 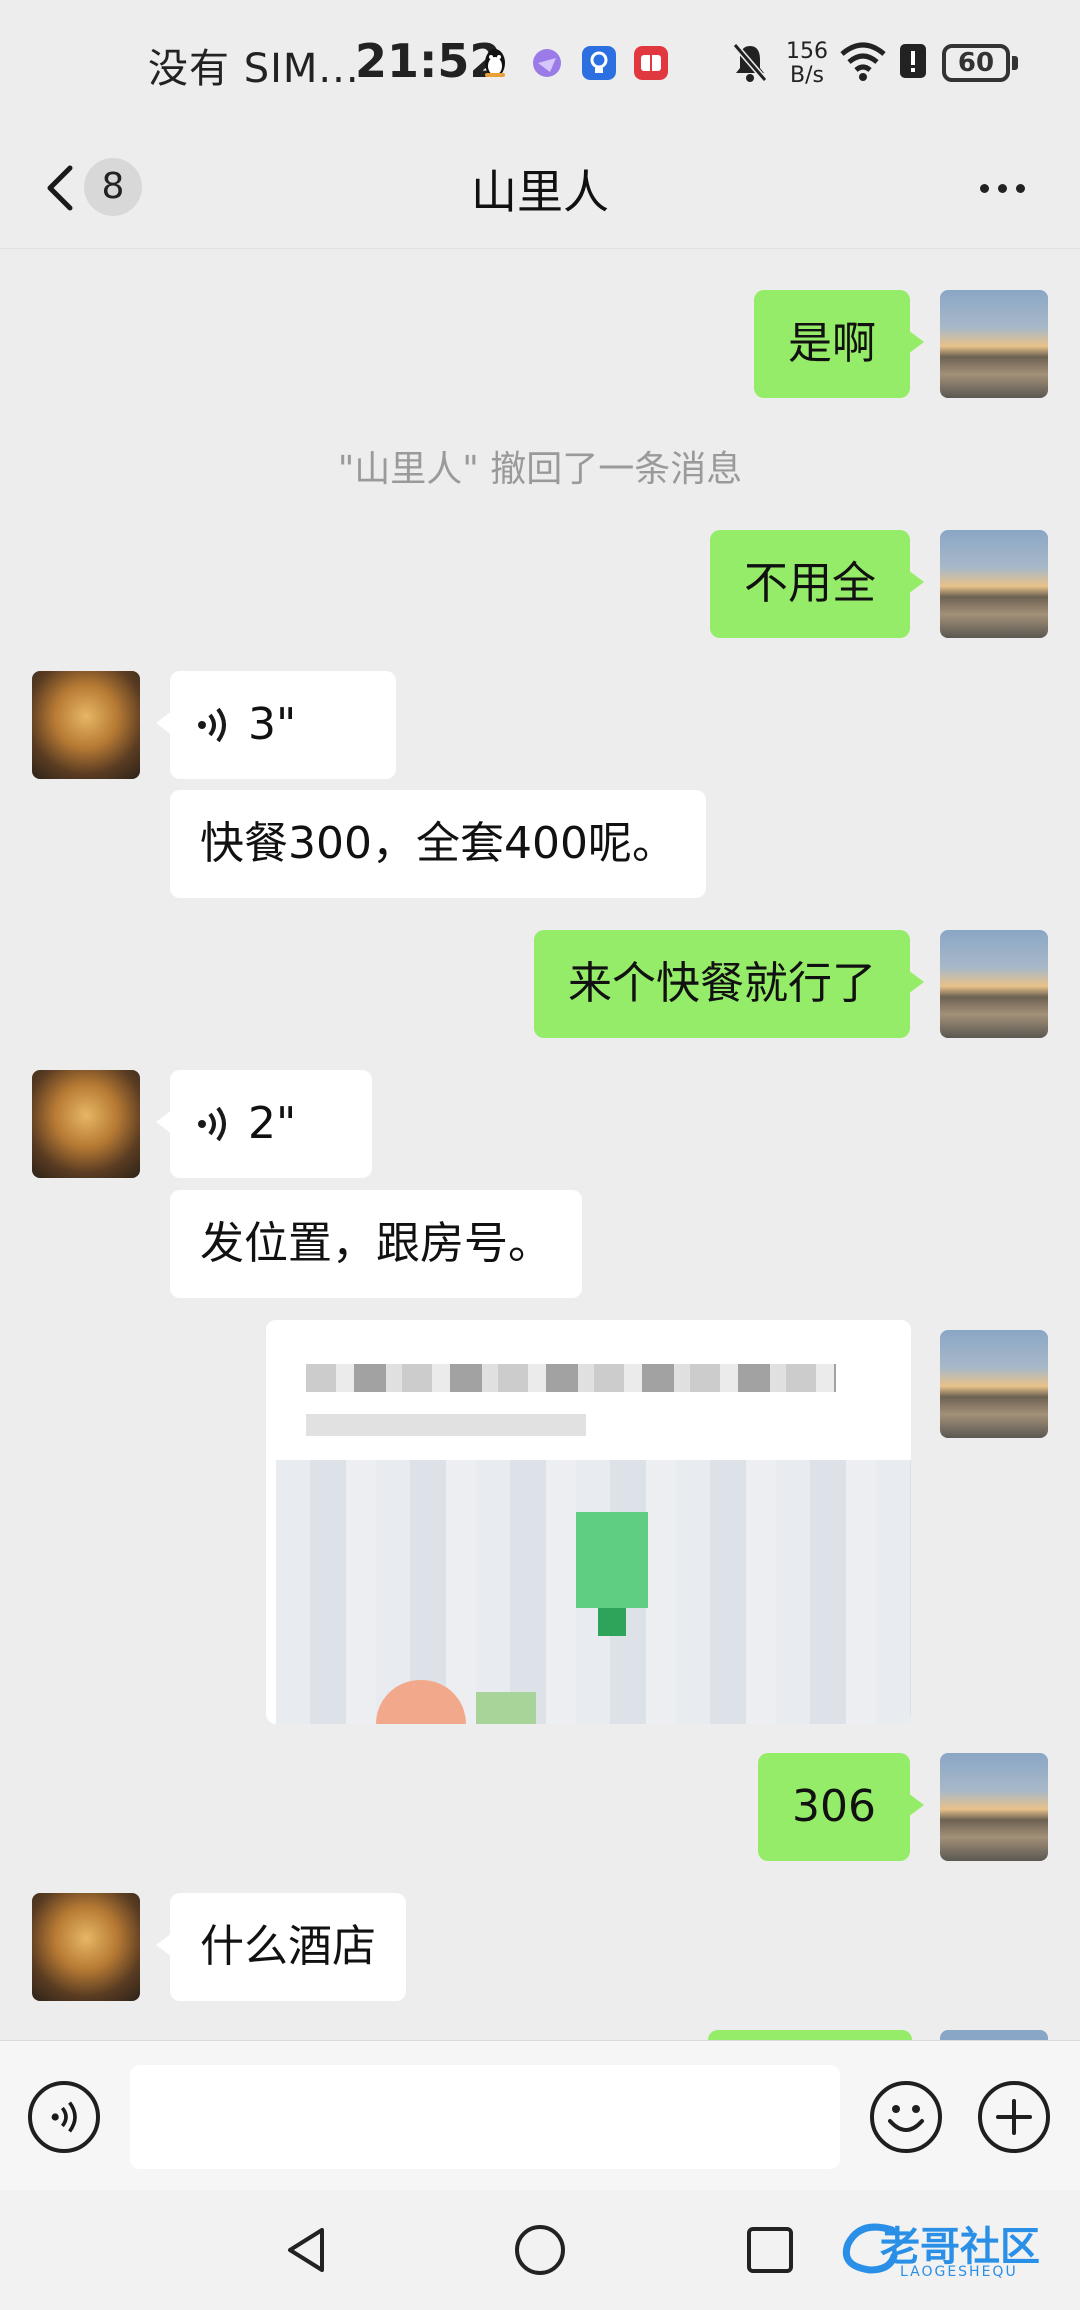 I want to click on recall-notice: "山里人" 撤回了一条消息, so click(x=540, y=469).